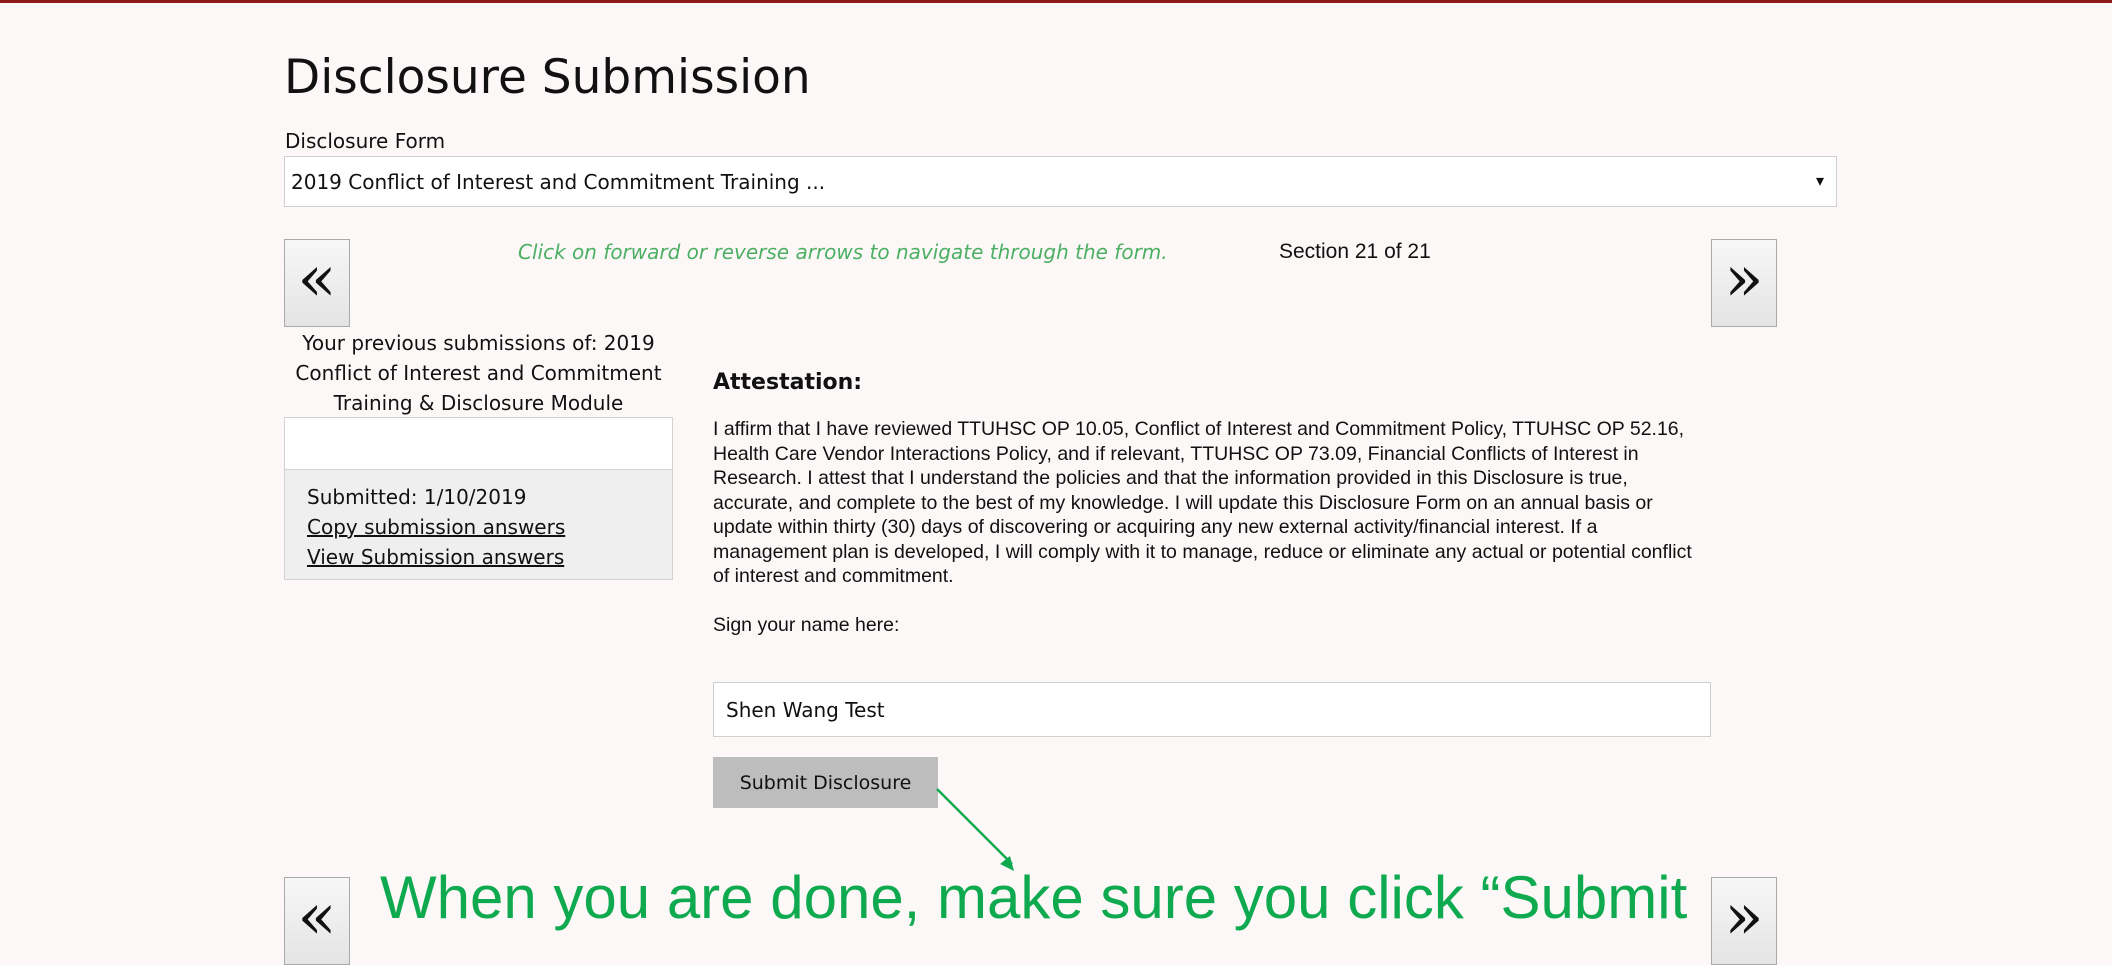  What do you see at coordinates (547, 77) in the screenshot?
I see `page-title: Disclosure Submission` at bounding box center [547, 77].